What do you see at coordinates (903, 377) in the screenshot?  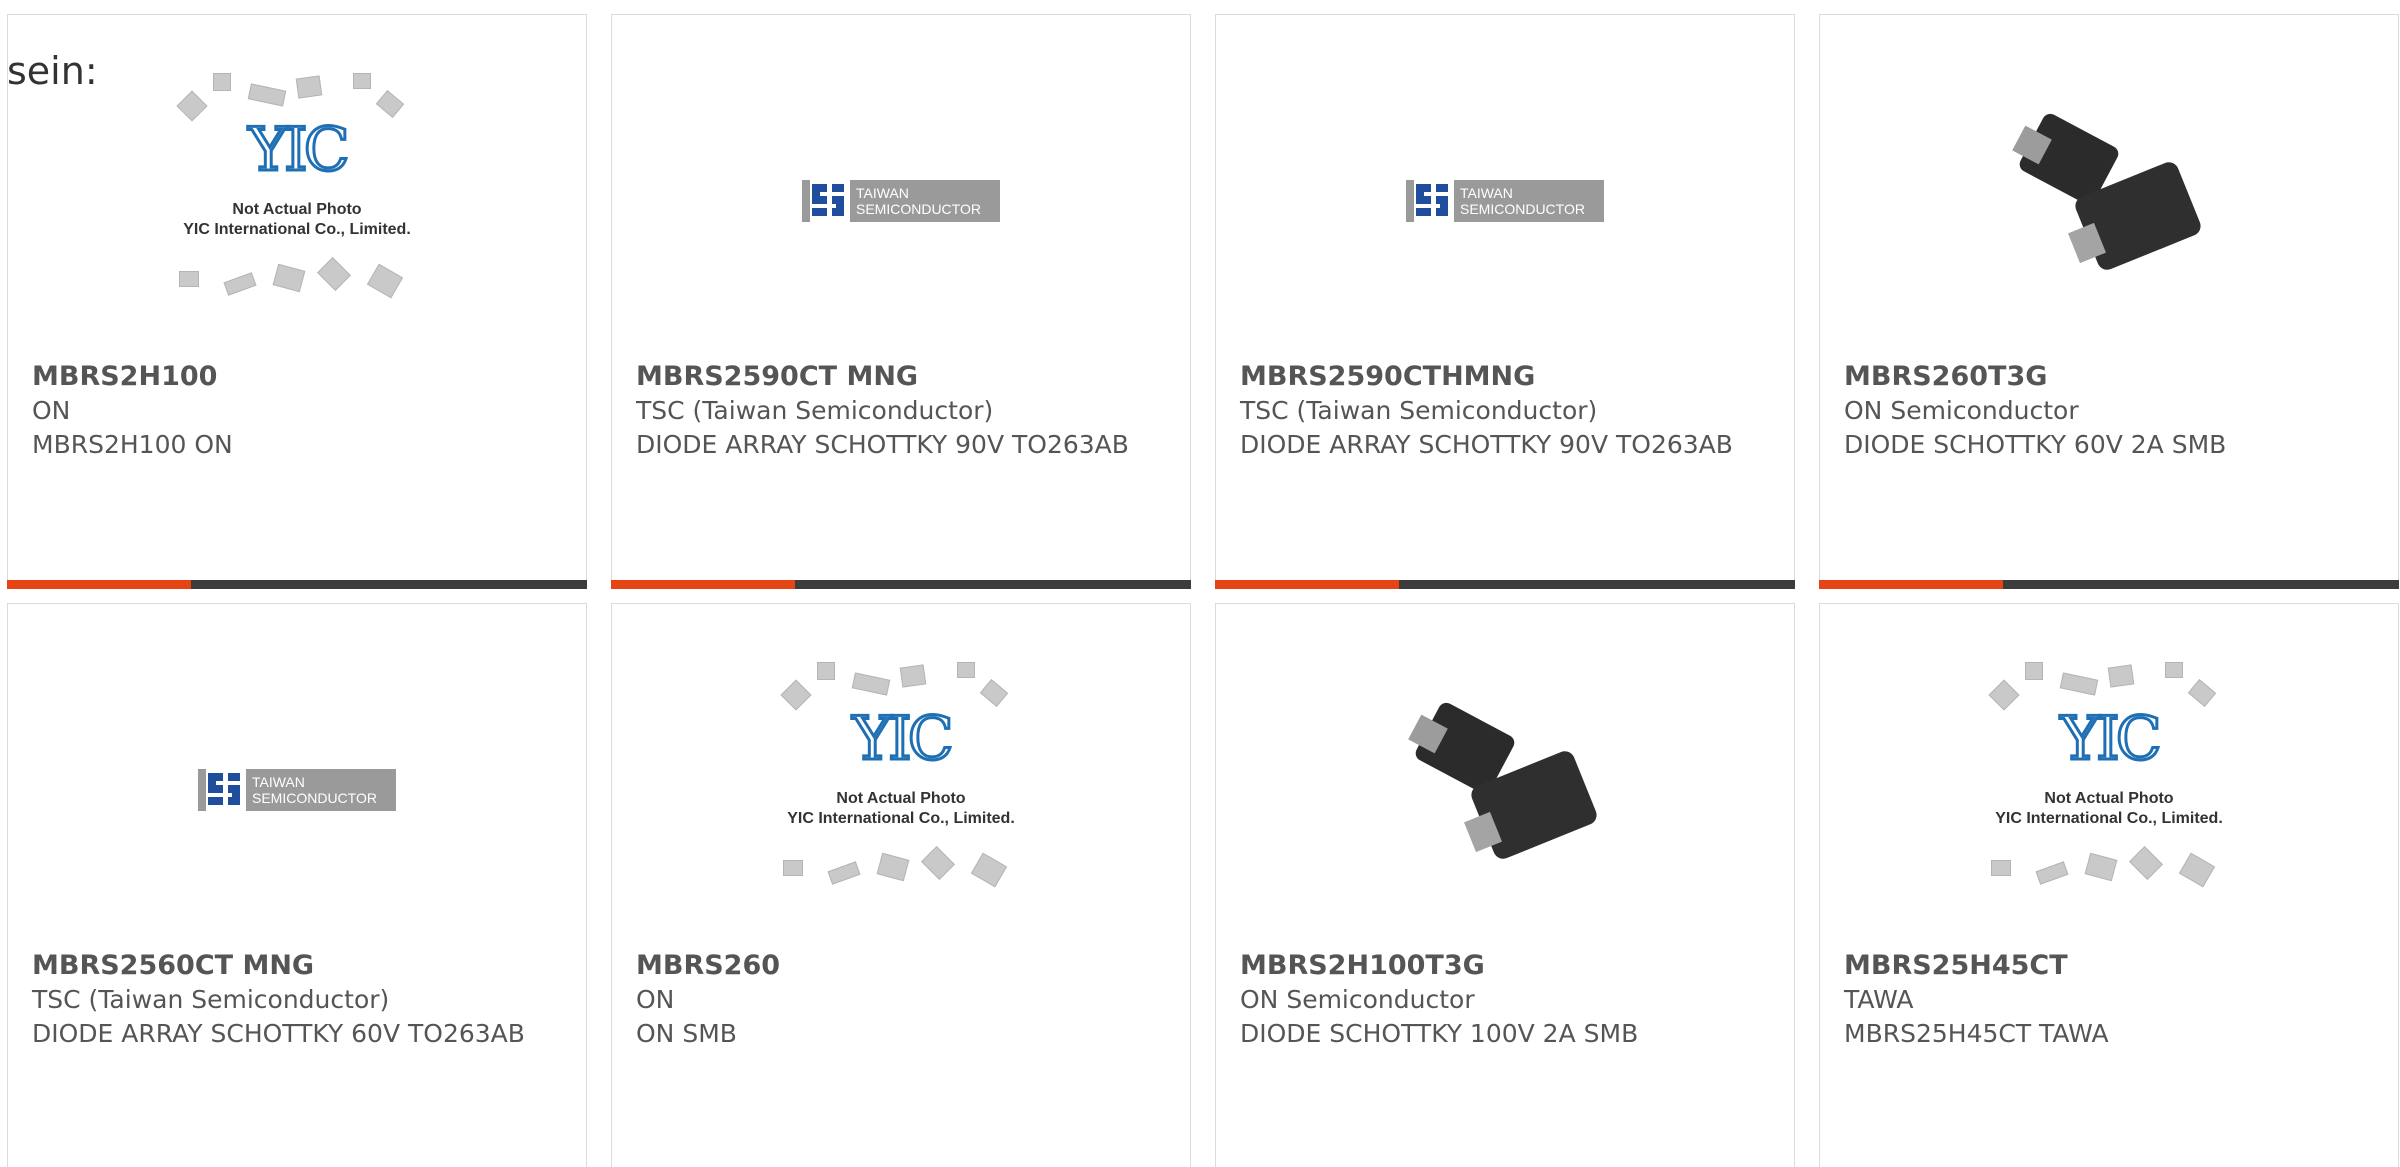 I see `part-number: MBRS2590CT MNG` at bounding box center [903, 377].